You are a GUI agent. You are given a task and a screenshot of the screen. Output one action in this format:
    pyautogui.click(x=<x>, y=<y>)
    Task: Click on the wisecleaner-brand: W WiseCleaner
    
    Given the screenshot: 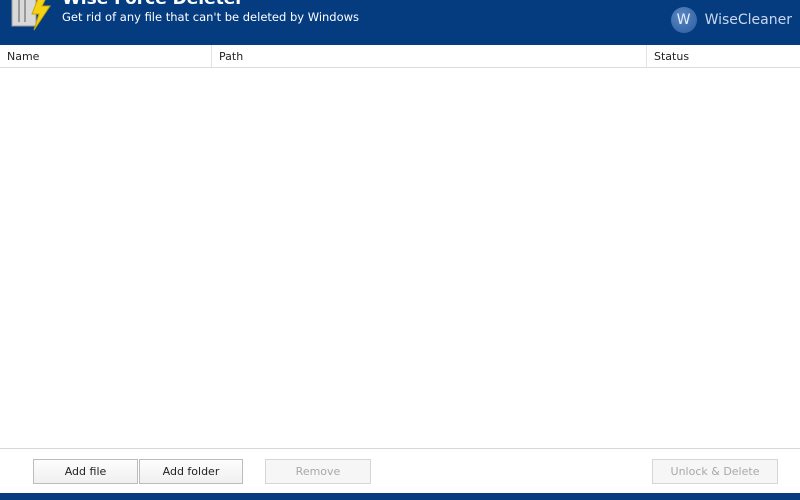 What is the action you would take?
    pyautogui.click(x=731, y=20)
    